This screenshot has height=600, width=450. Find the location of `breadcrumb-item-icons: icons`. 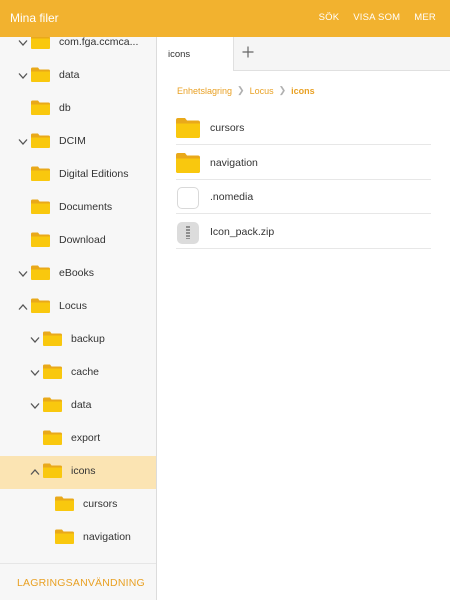

breadcrumb-item-icons: icons is located at coordinates (303, 91).